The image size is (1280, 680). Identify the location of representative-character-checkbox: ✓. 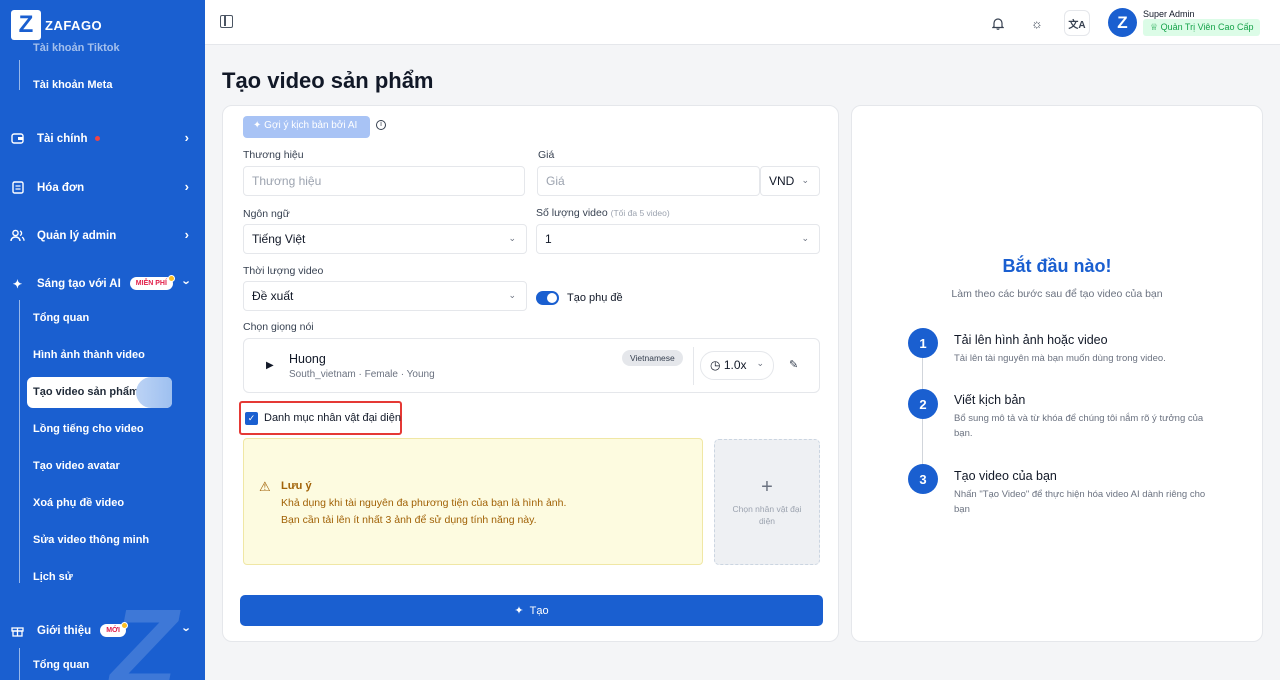
(251, 418).